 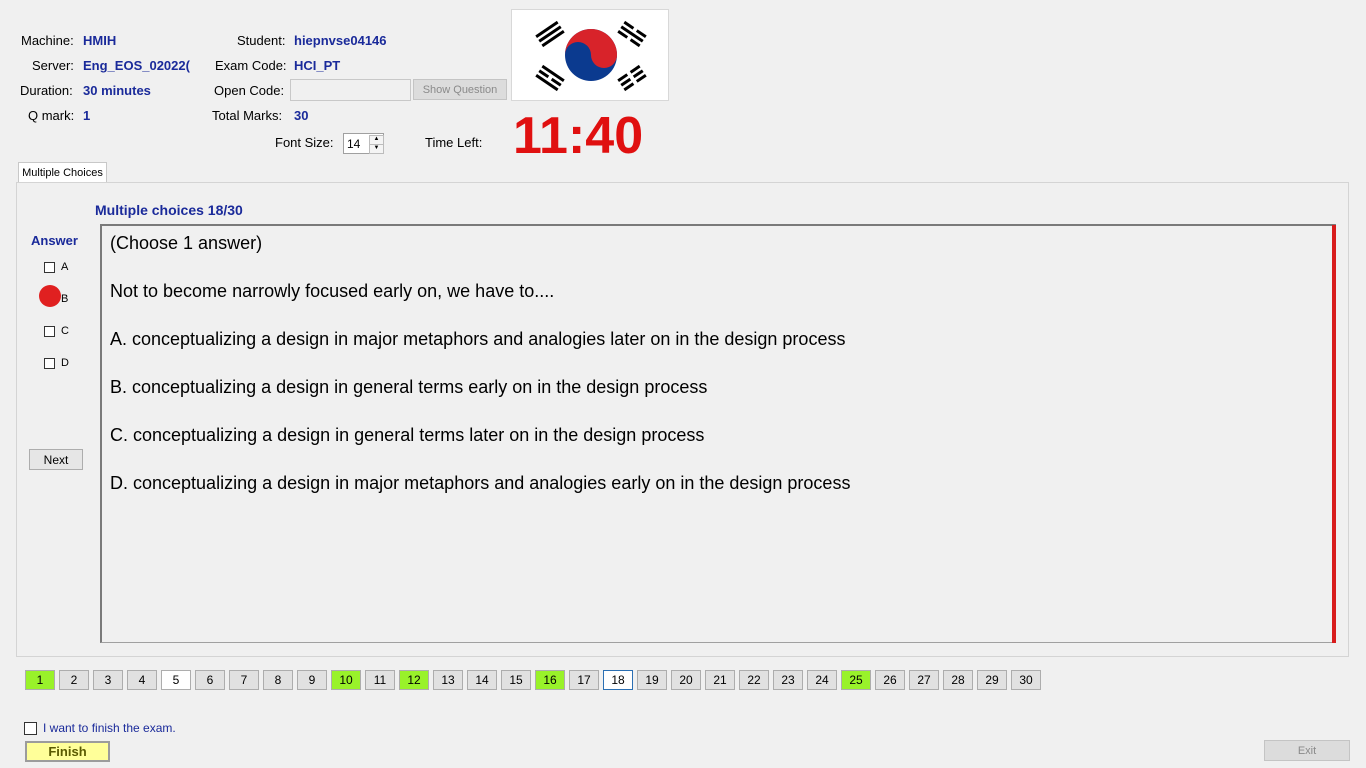 I want to click on question-nav-button: 9, so click(x=312, y=680).